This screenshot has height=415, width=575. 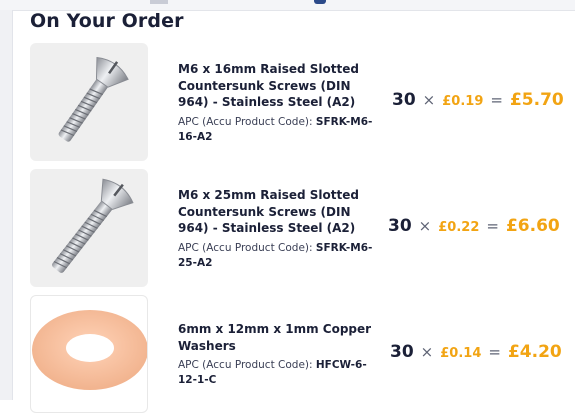 What do you see at coordinates (463, 101) in the screenshot?
I see `unit-price: £0.19` at bounding box center [463, 101].